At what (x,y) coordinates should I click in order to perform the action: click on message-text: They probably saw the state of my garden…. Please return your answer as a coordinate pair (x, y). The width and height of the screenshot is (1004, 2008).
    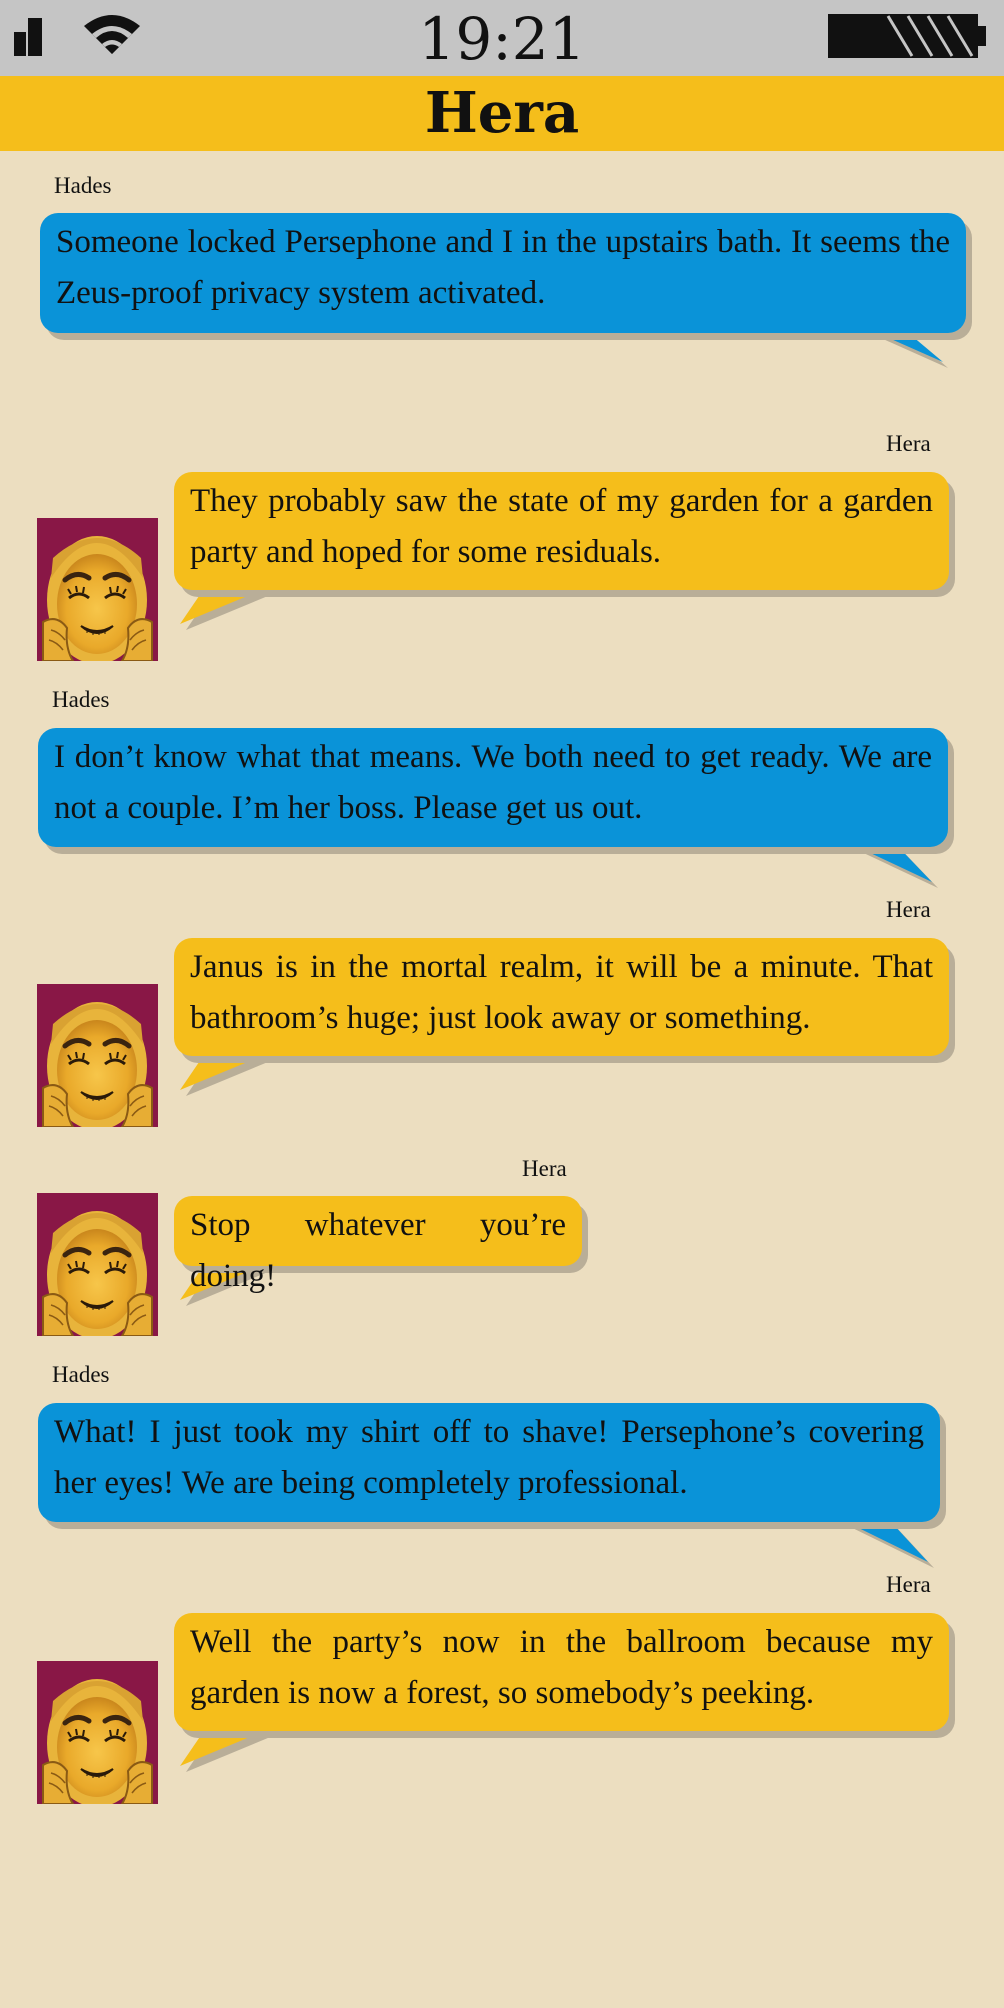
    Looking at the image, I should click on (561, 526).